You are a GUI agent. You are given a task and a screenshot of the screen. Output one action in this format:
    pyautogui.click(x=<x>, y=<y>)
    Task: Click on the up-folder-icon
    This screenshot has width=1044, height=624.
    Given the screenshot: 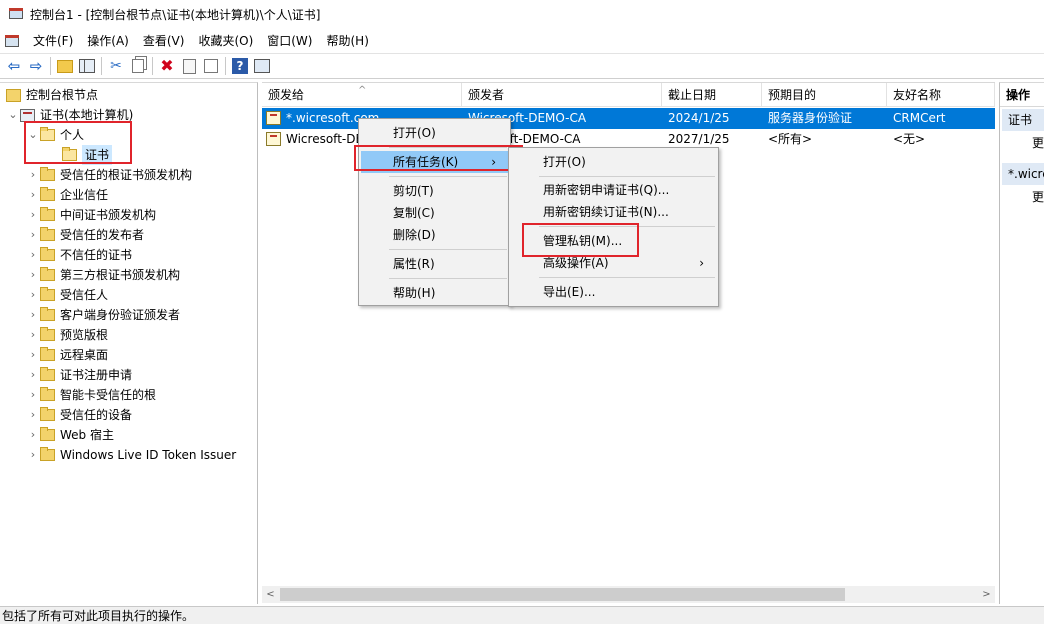 What is the action you would take?
    pyautogui.click(x=65, y=66)
    